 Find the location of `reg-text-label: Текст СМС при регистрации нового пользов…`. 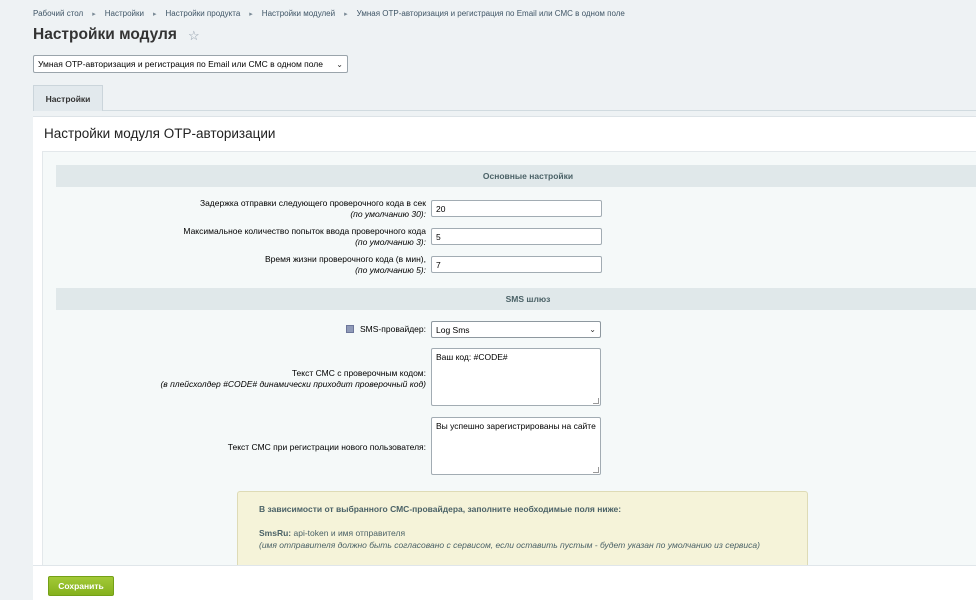

reg-text-label: Текст СМС при регистрации нового пользов… is located at coordinates (326, 447).